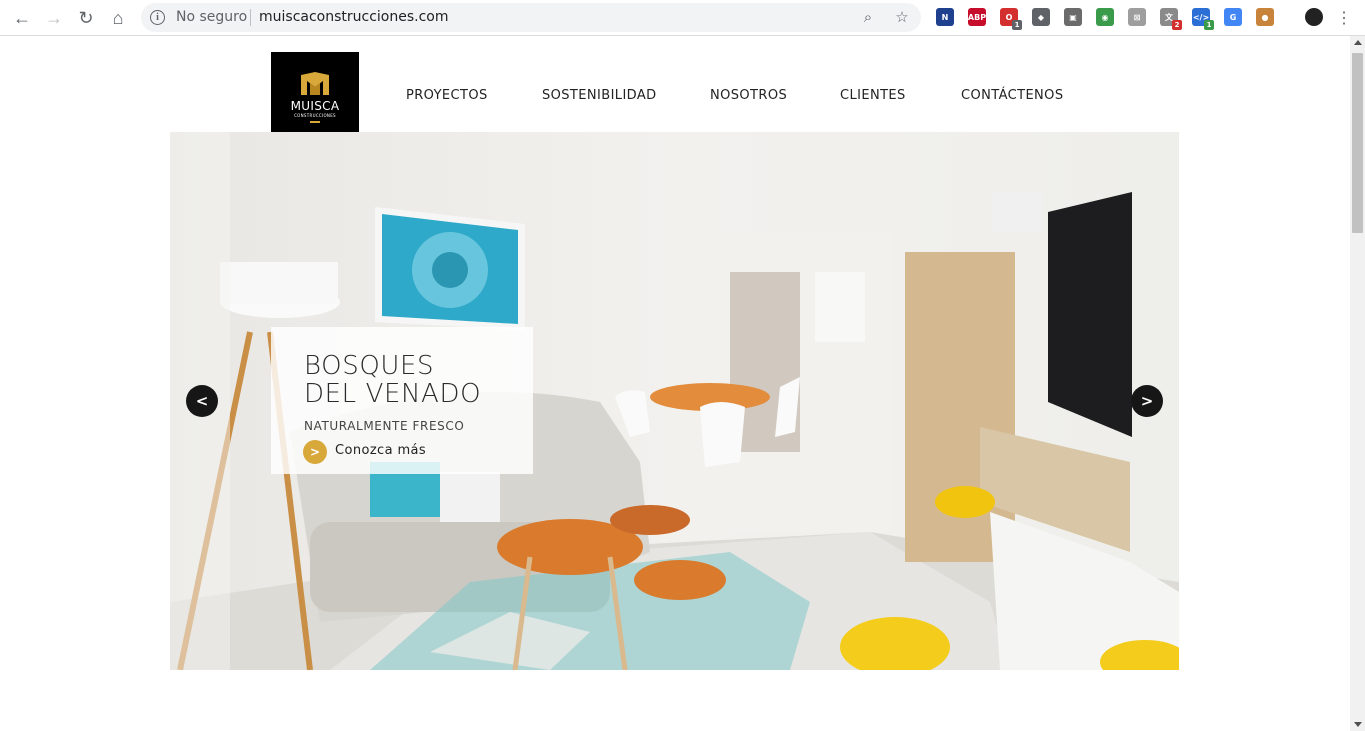  I want to click on page-scrollbar, so click(1357, 383).